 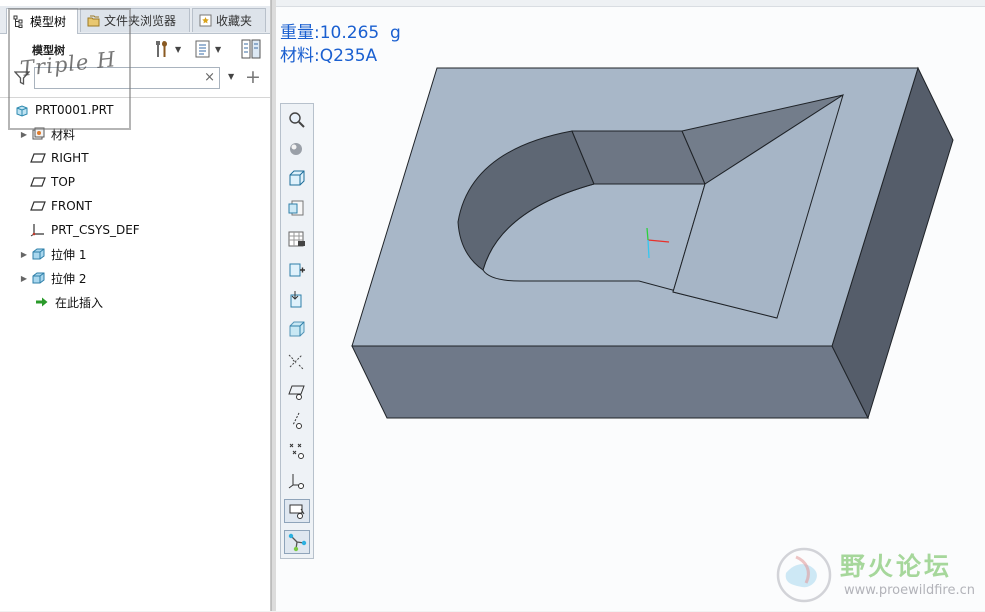 What do you see at coordinates (150, 230) in the screenshot?
I see `tree-item-csys: PRT_CSYS_DEF` at bounding box center [150, 230].